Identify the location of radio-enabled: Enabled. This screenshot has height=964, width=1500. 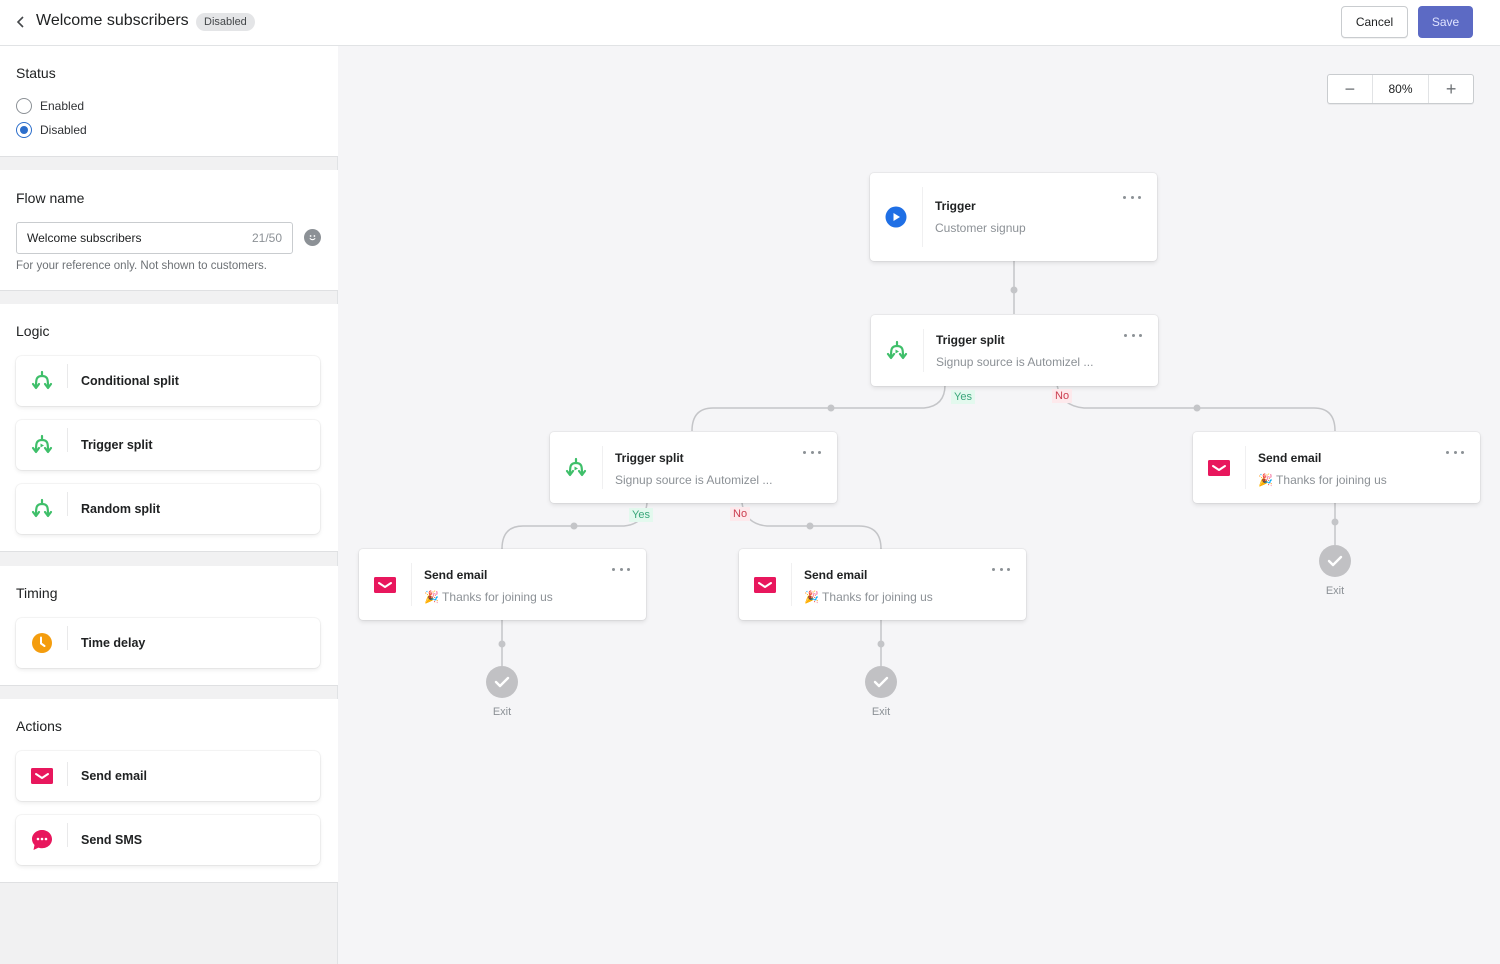
(50, 106).